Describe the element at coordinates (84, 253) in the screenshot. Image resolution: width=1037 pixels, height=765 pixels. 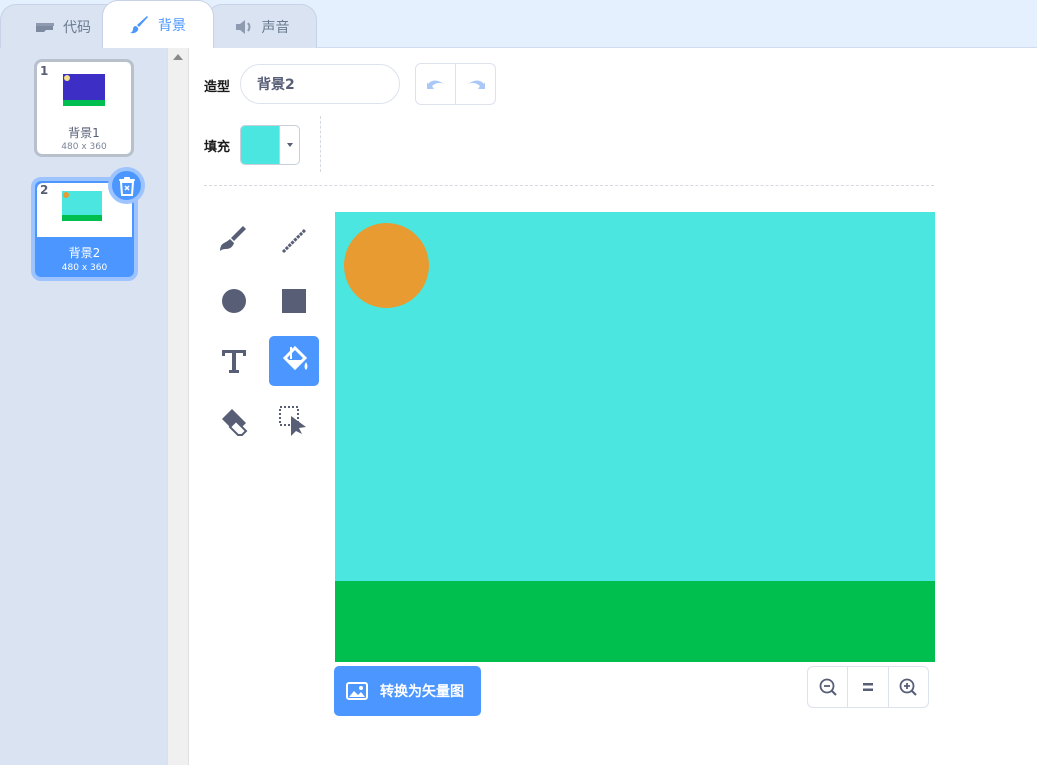
I see `backdrop-name: 背景2` at that location.